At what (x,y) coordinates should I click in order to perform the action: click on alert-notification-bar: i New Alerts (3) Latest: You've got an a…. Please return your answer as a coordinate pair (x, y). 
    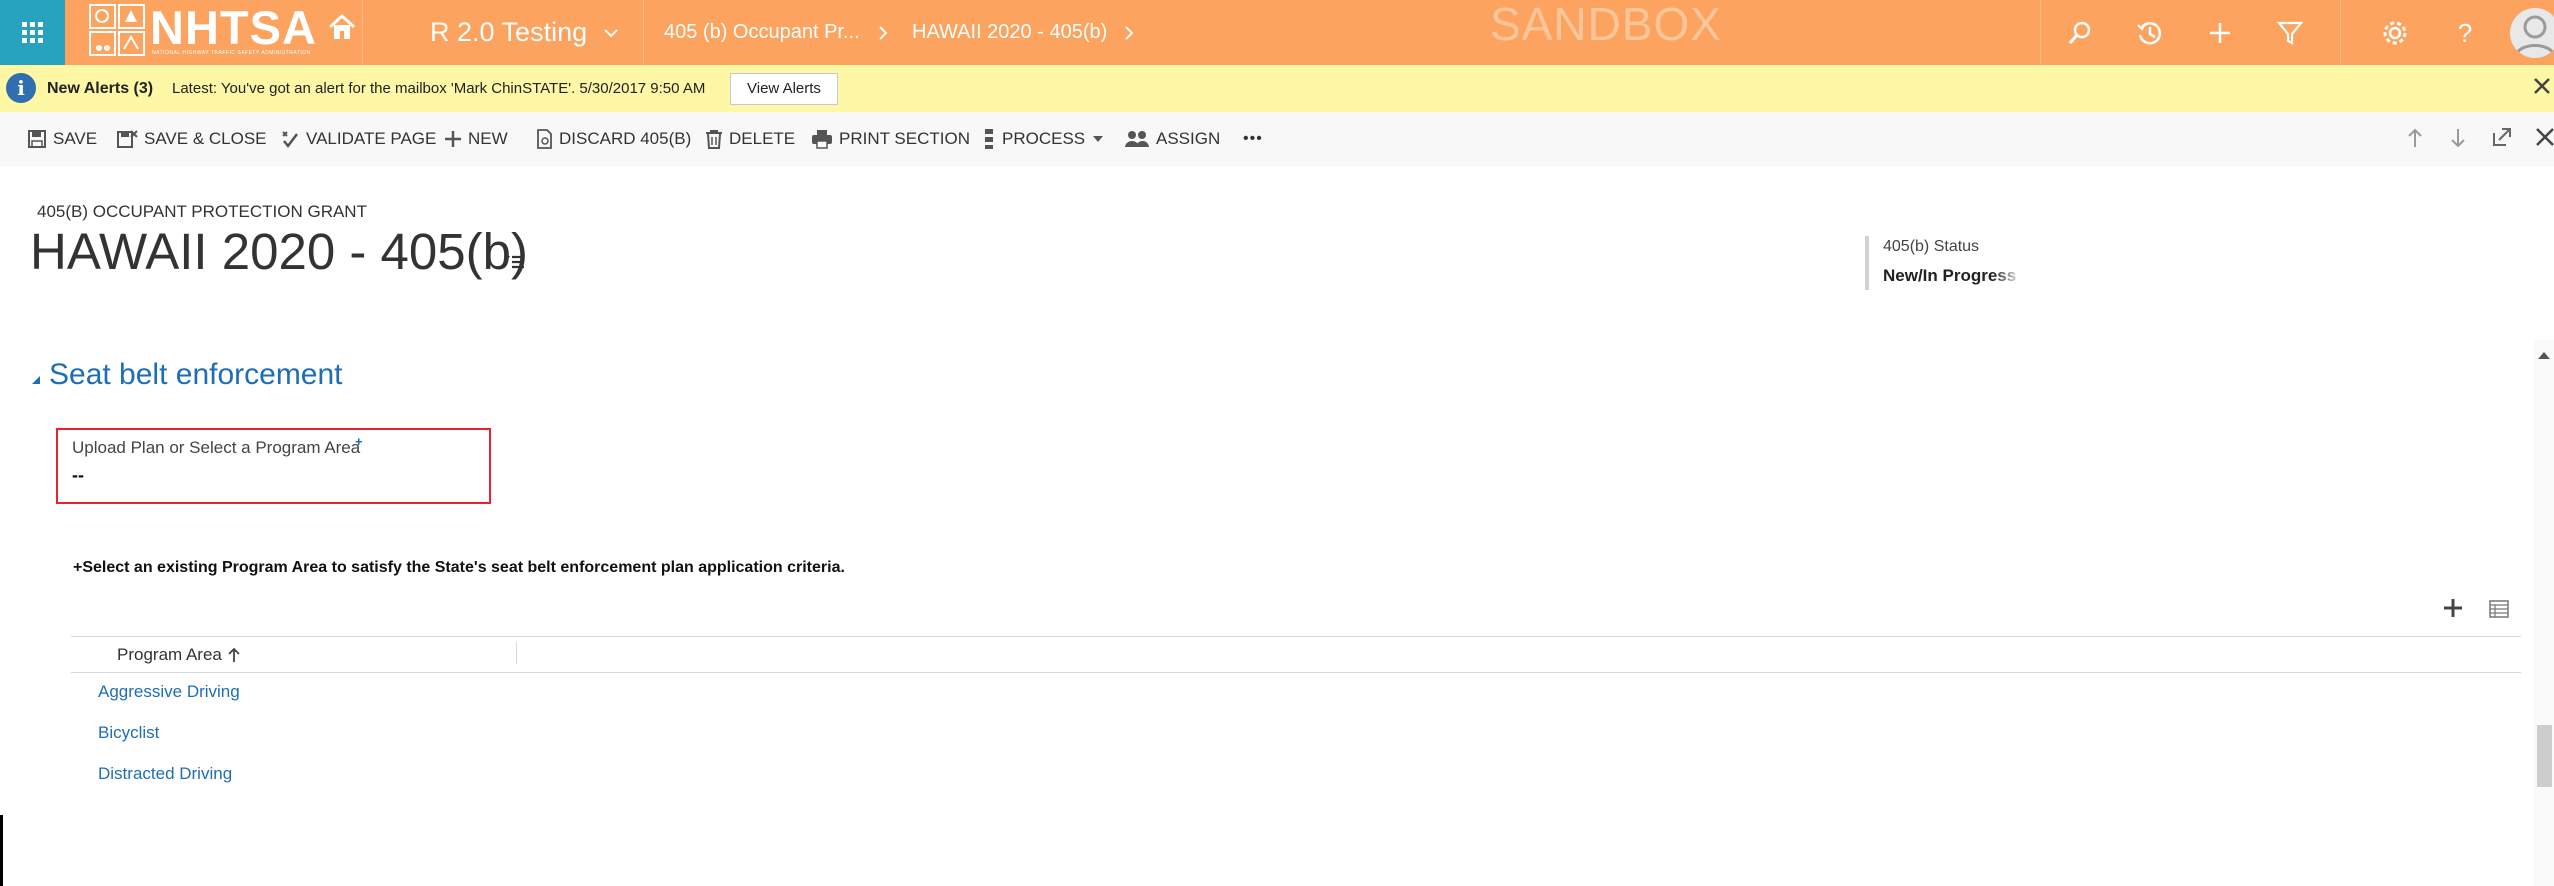
    Looking at the image, I should click on (1277, 88).